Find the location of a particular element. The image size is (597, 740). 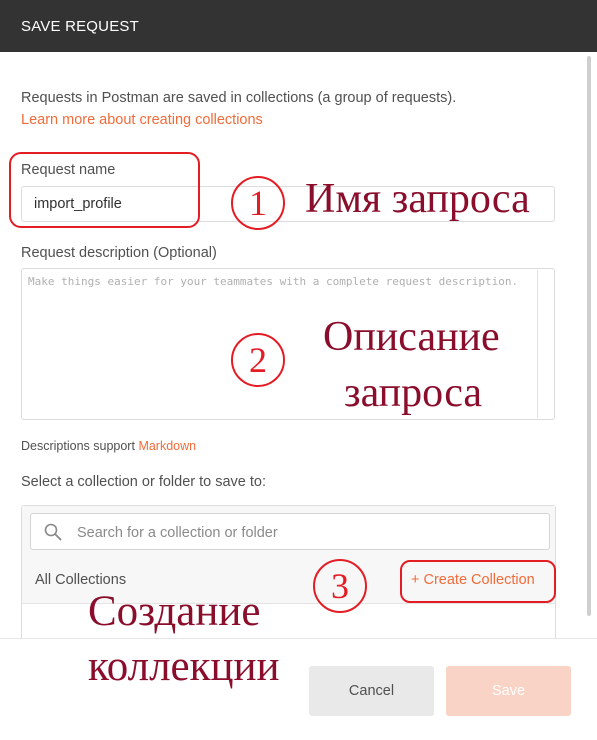

annotation-step-2-line-1: Описание is located at coordinates (411, 337).